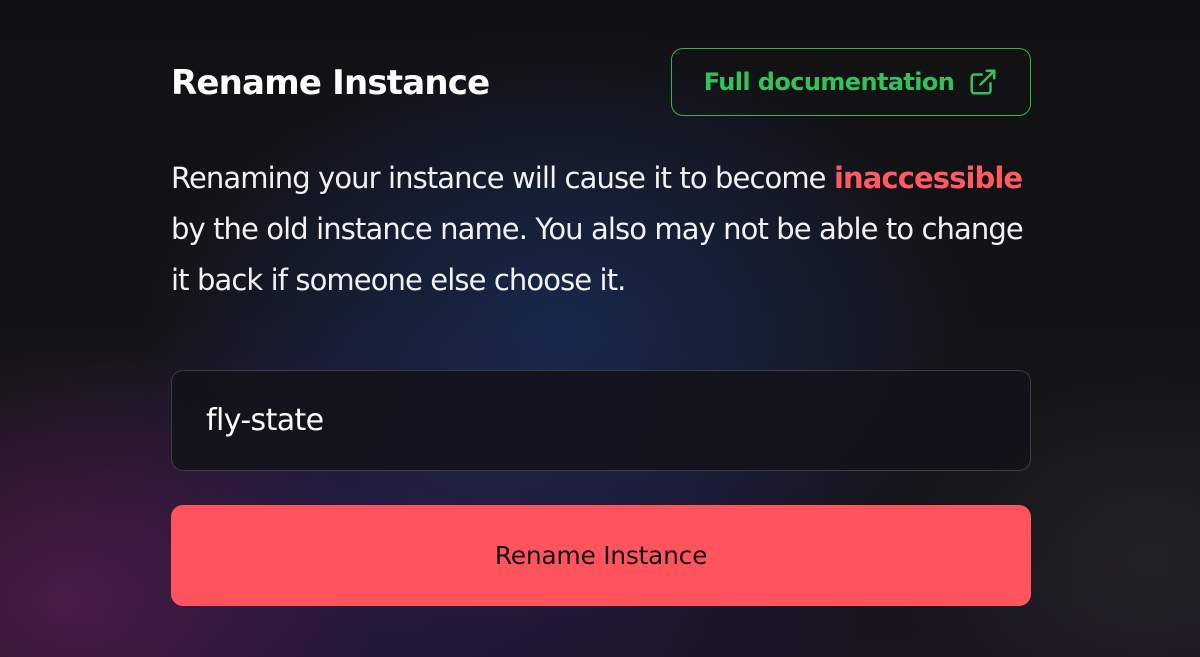  I want to click on rename-instance-button: Rename Instance, so click(601, 555).